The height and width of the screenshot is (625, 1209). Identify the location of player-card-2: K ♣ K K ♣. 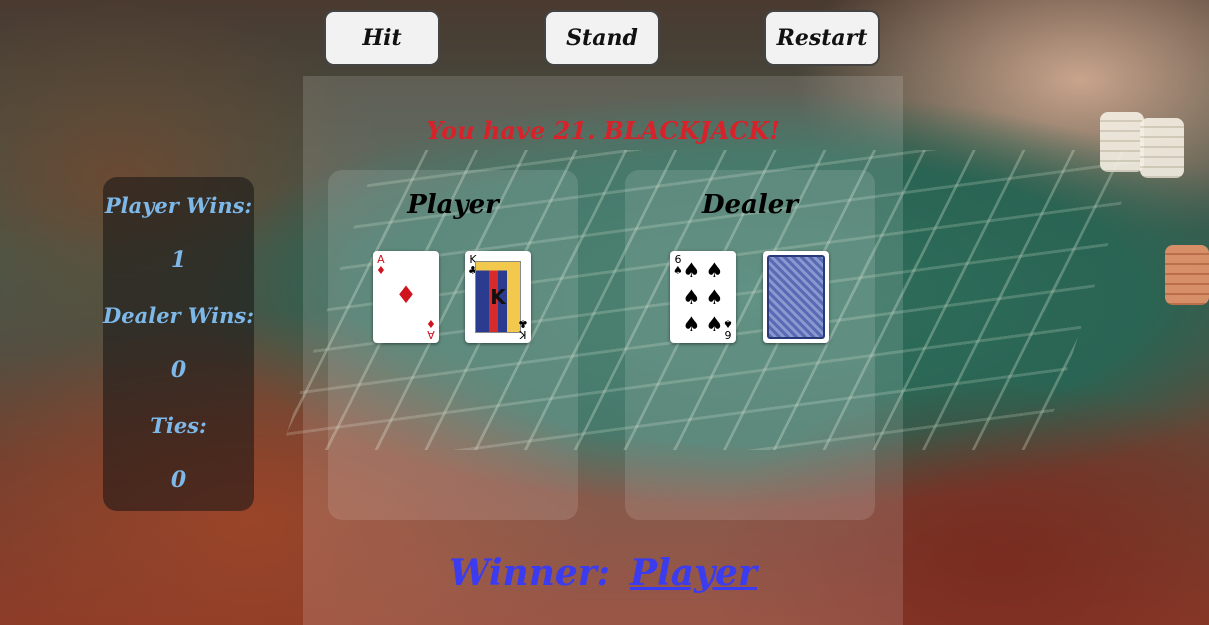
(498, 297).